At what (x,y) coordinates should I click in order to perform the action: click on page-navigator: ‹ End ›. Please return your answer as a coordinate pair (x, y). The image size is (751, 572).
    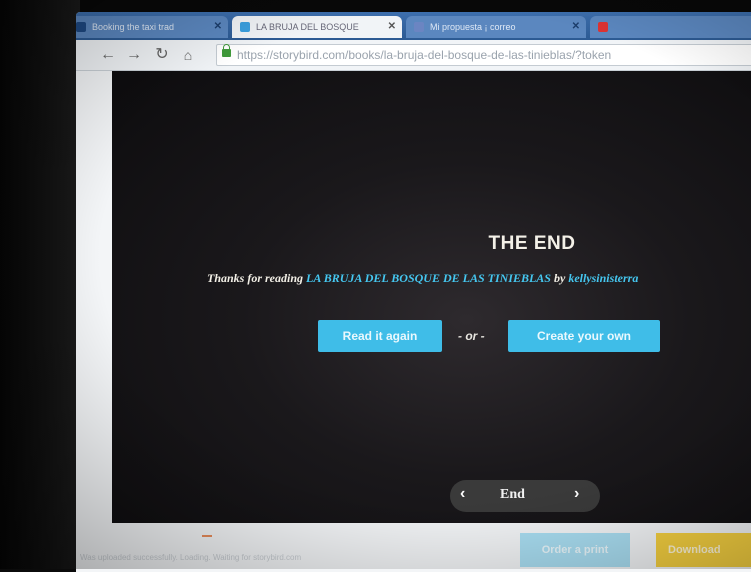
    Looking at the image, I should click on (525, 496).